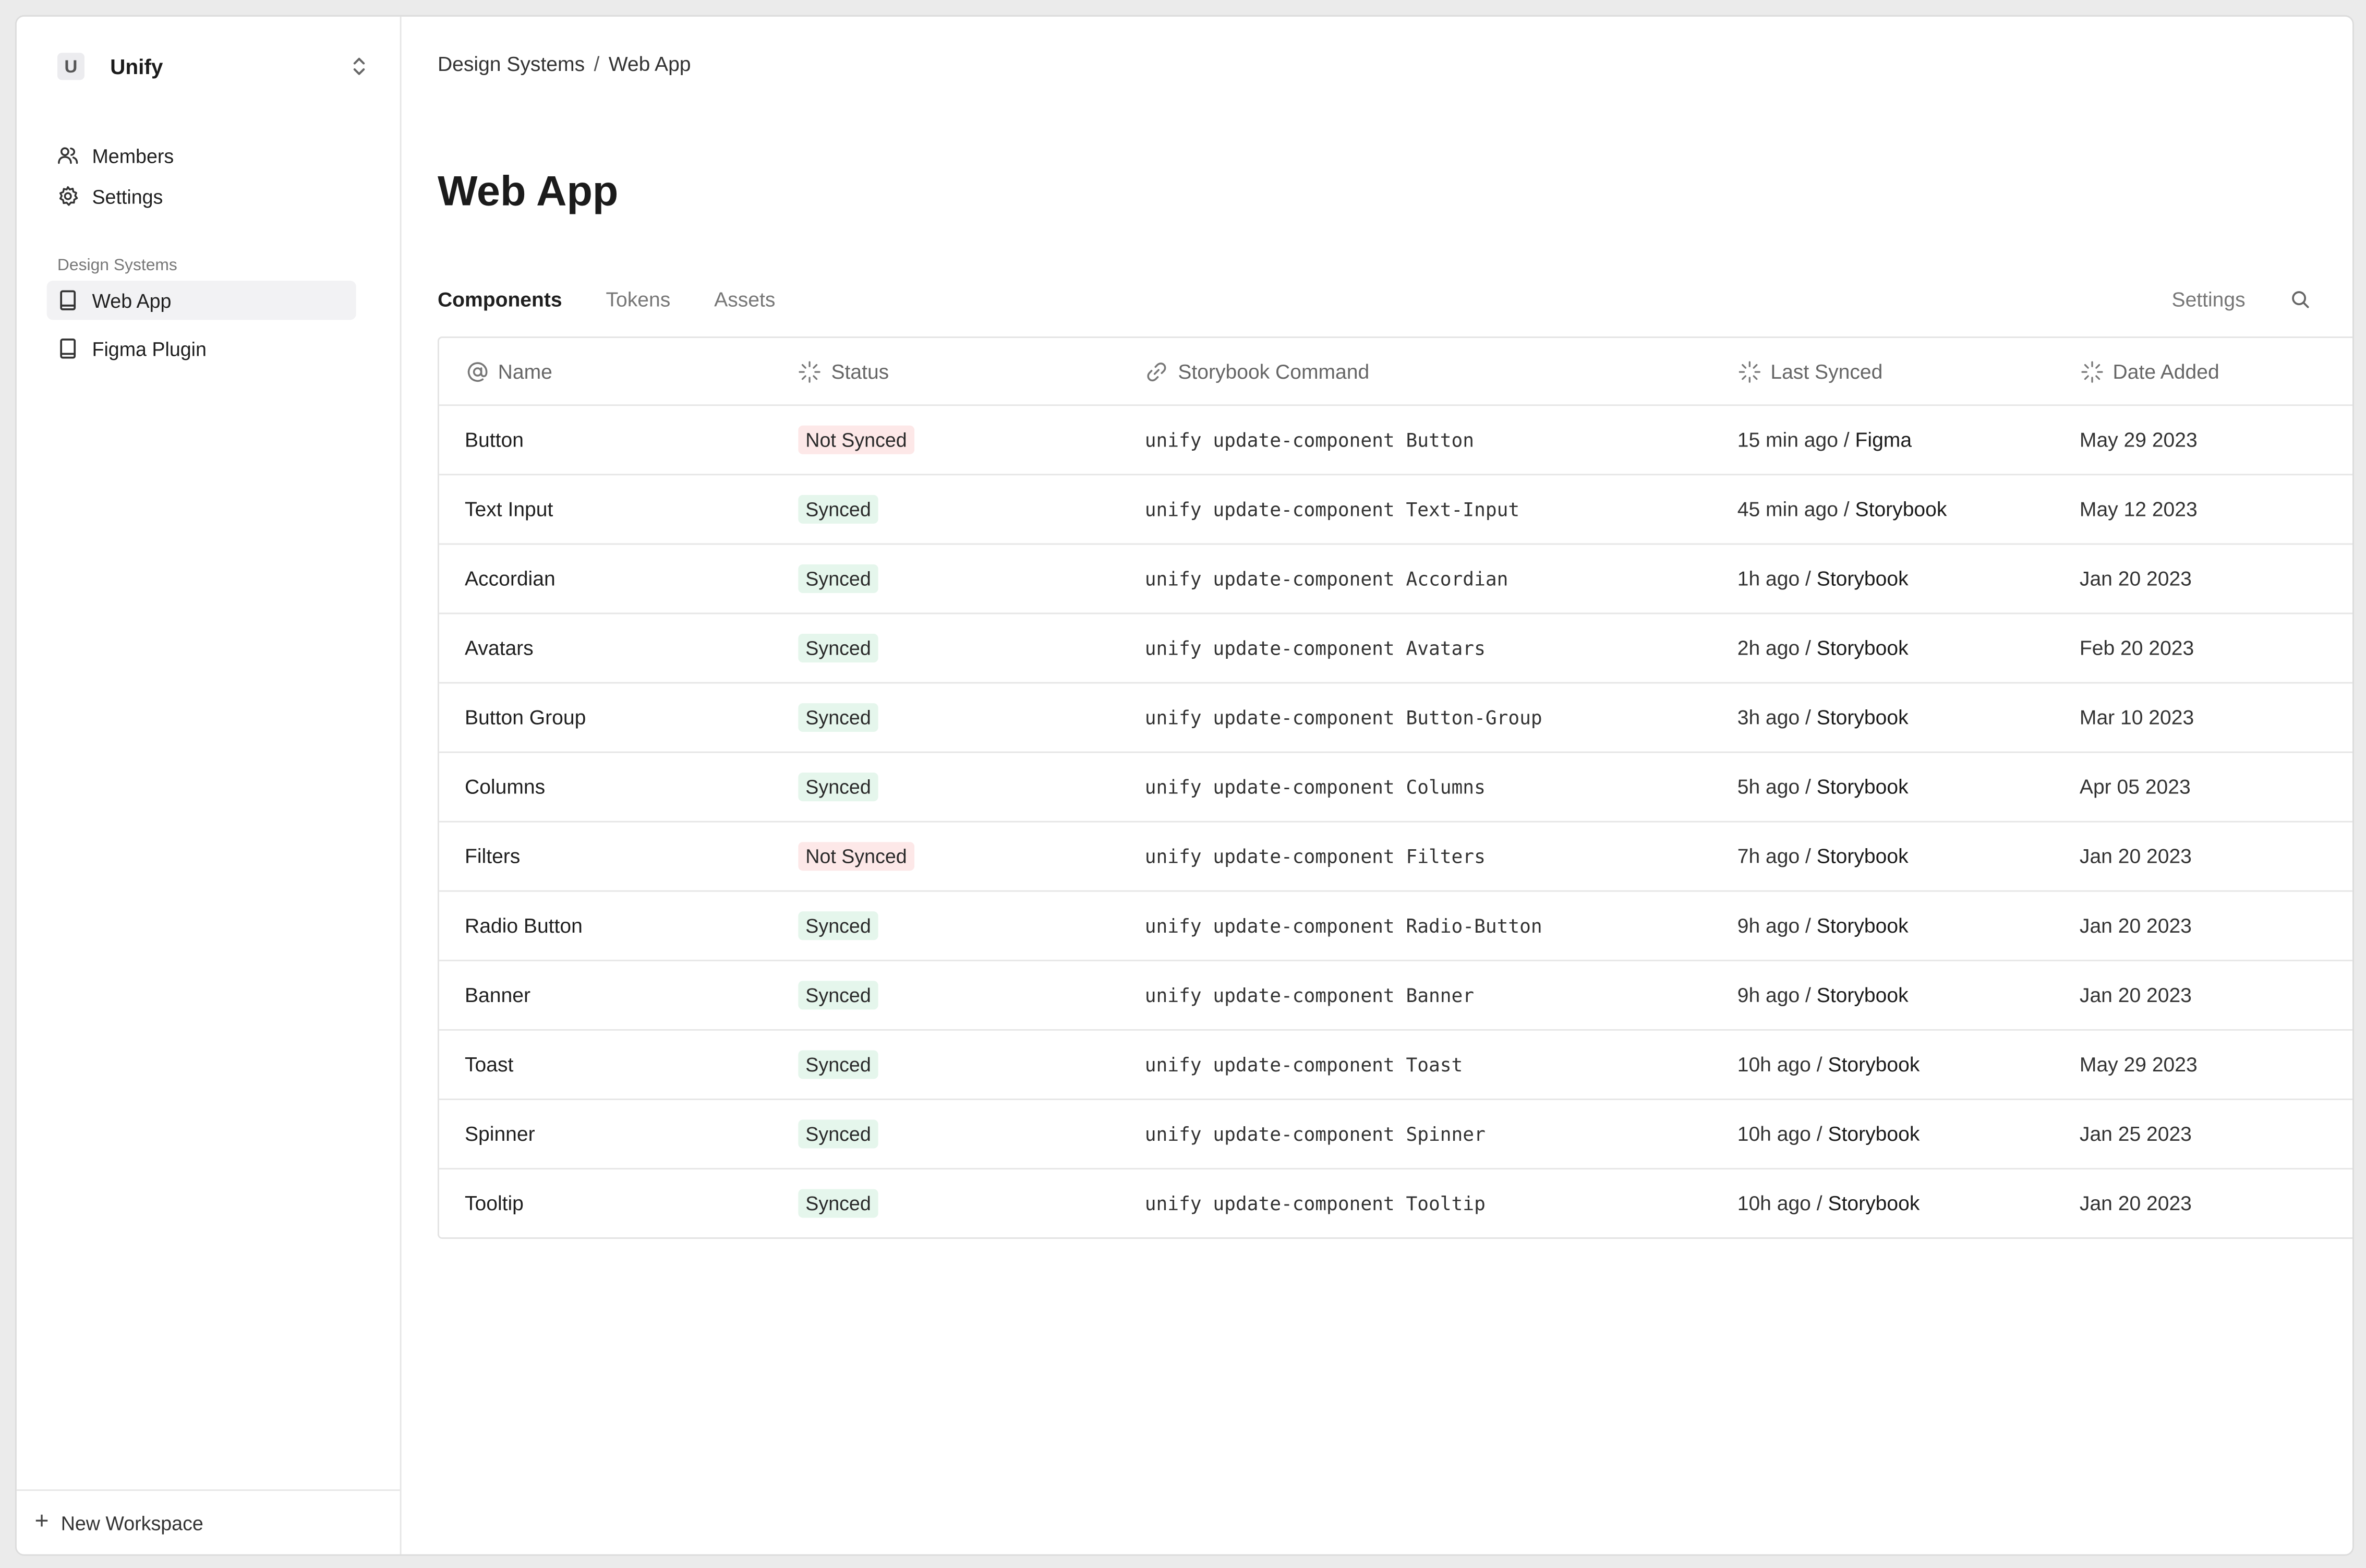 This screenshot has width=2366, height=1568. I want to click on command-text: unify update-component Button-Group, so click(1343, 717).